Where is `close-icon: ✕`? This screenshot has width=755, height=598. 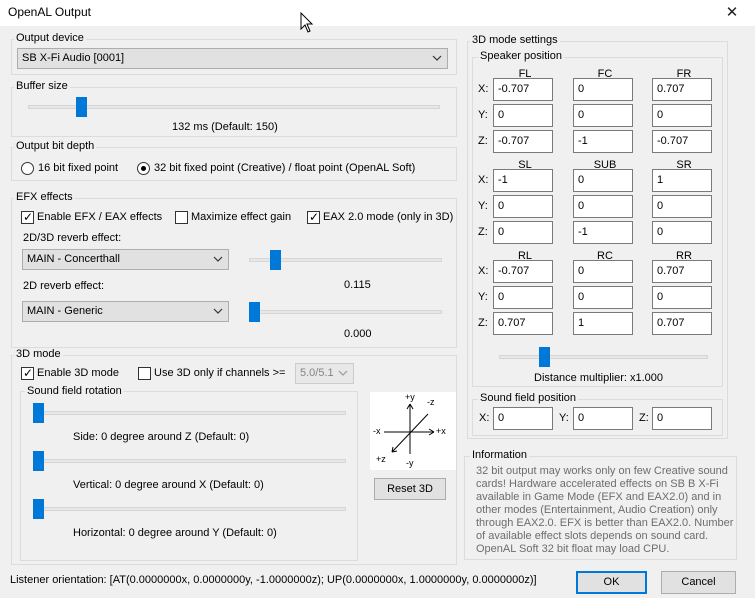 close-icon: ✕ is located at coordinates (732, 13).